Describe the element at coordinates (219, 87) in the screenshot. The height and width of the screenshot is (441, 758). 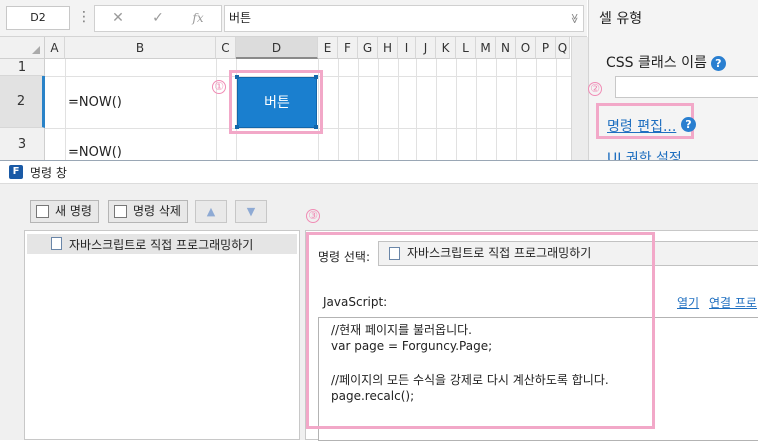
I see `annotation-1: ①` at that location.